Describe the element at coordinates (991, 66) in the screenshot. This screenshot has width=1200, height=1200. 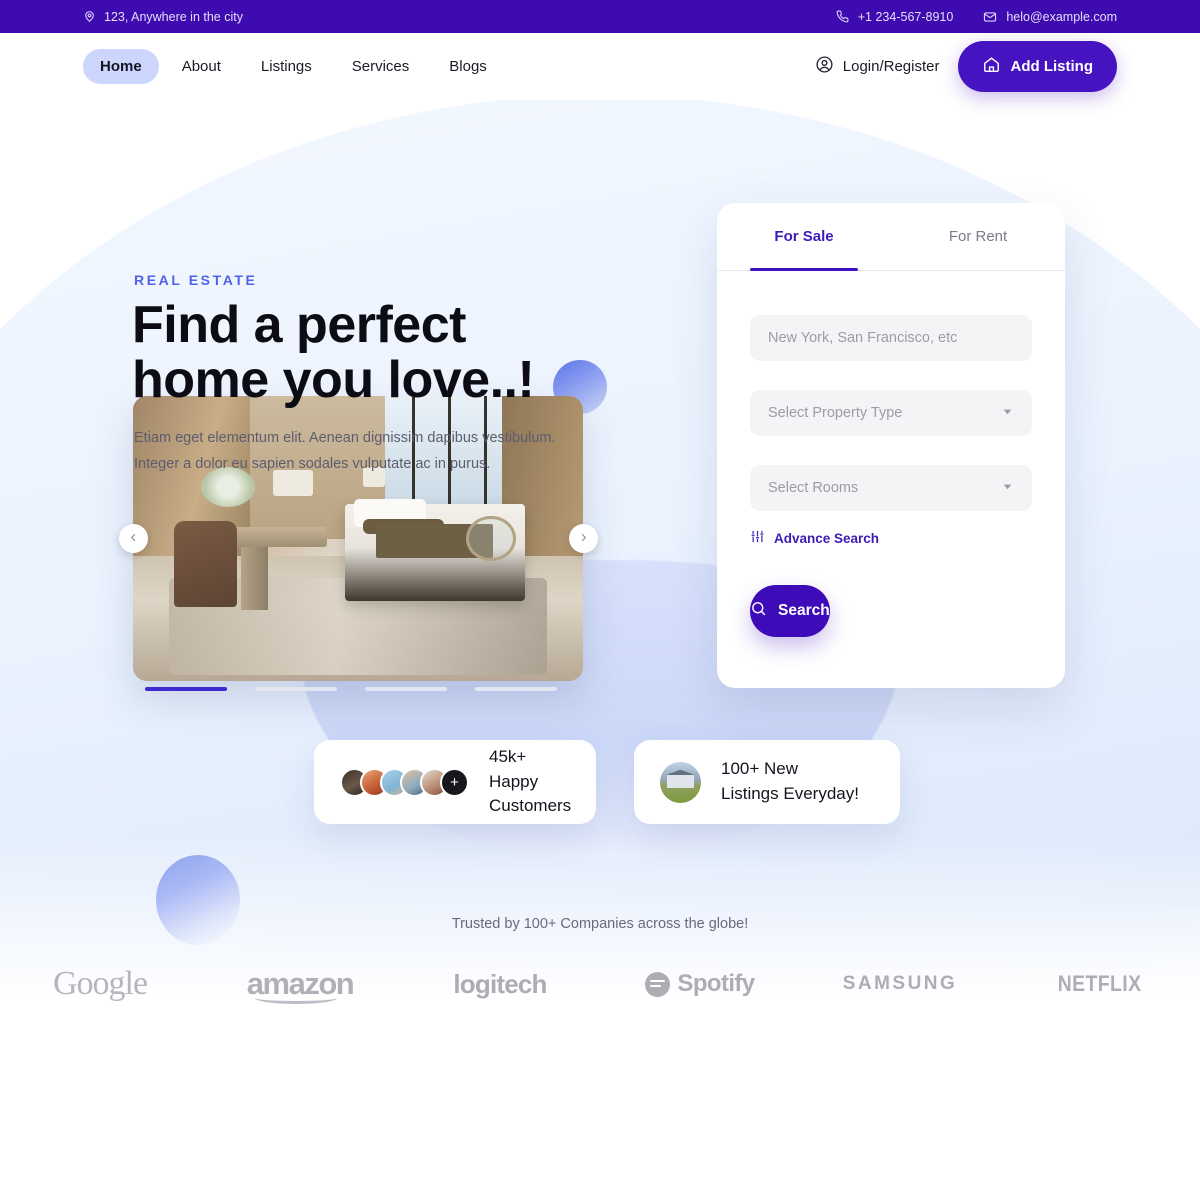
I see `home-plus-icon` at that location.